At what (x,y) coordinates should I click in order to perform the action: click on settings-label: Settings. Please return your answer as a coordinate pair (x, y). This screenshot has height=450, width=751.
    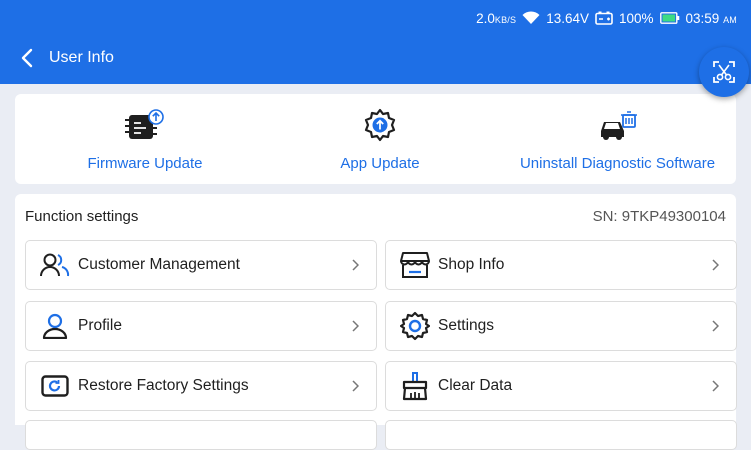
    Looking at the image, I should click on (466, 325).